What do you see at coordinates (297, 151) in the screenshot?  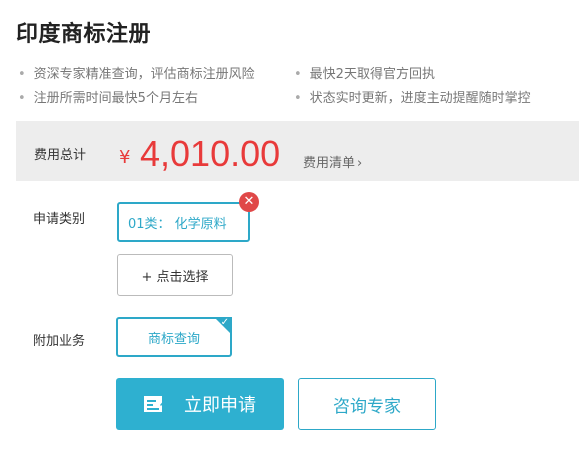 I see `fee-summary-bar: 费用总计 ¥ 4,010.00 费用清单 ›` at bounding box center [297, 151].